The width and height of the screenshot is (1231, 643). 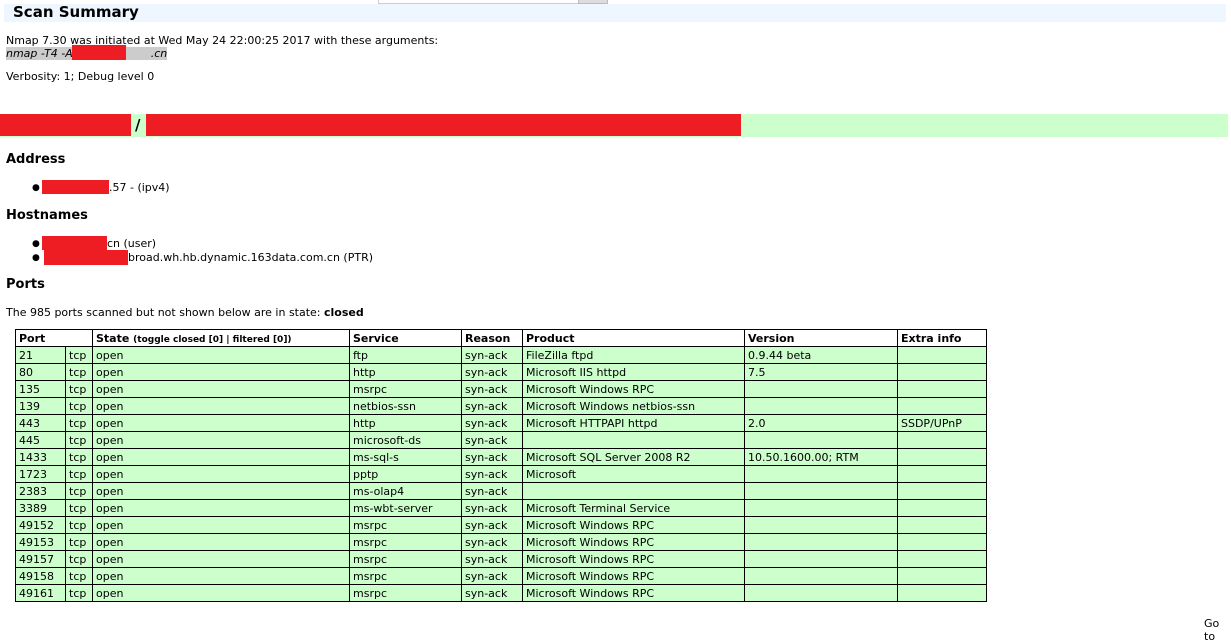 What do you see at coordinates (405, 440) in the screenshot?
I see `cell-service: microsoft-ds` at bounding box center [405, 440].